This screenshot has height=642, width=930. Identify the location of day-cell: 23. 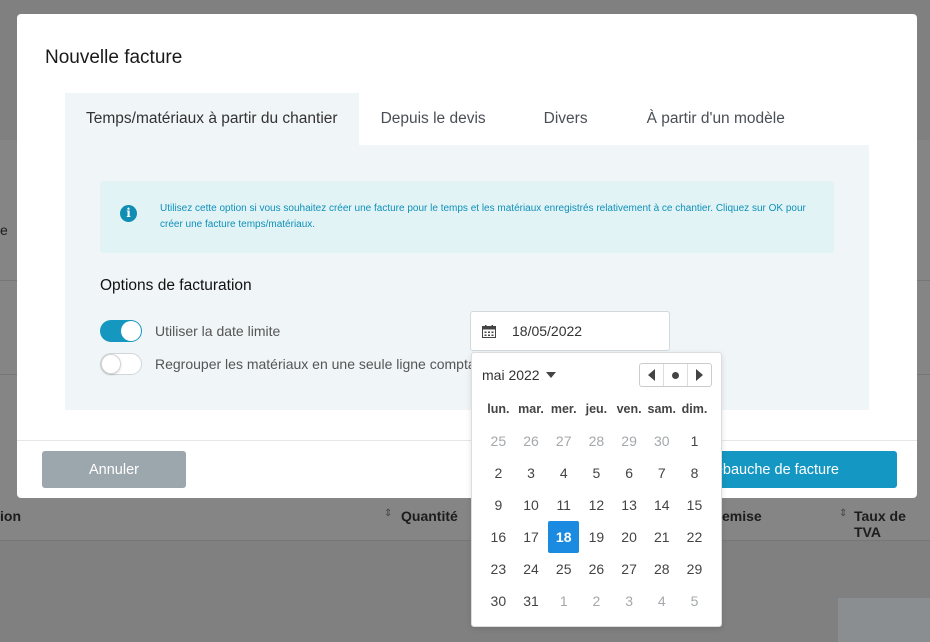
(498, 569).